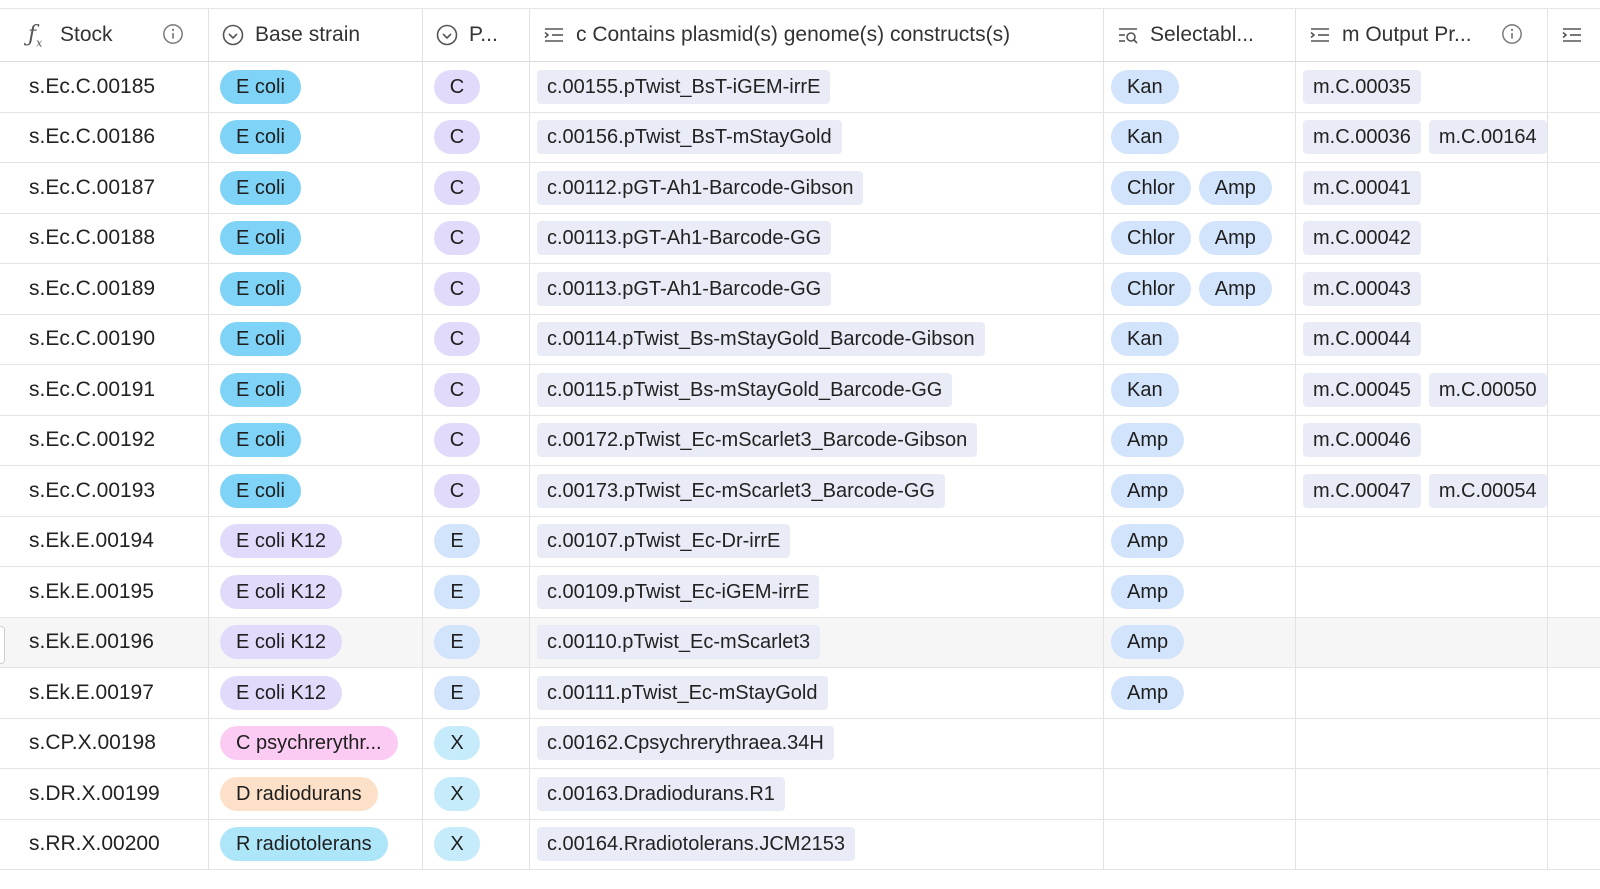  I want to click on cell-stock: s.Ek.E.00195, so click(104, 592).